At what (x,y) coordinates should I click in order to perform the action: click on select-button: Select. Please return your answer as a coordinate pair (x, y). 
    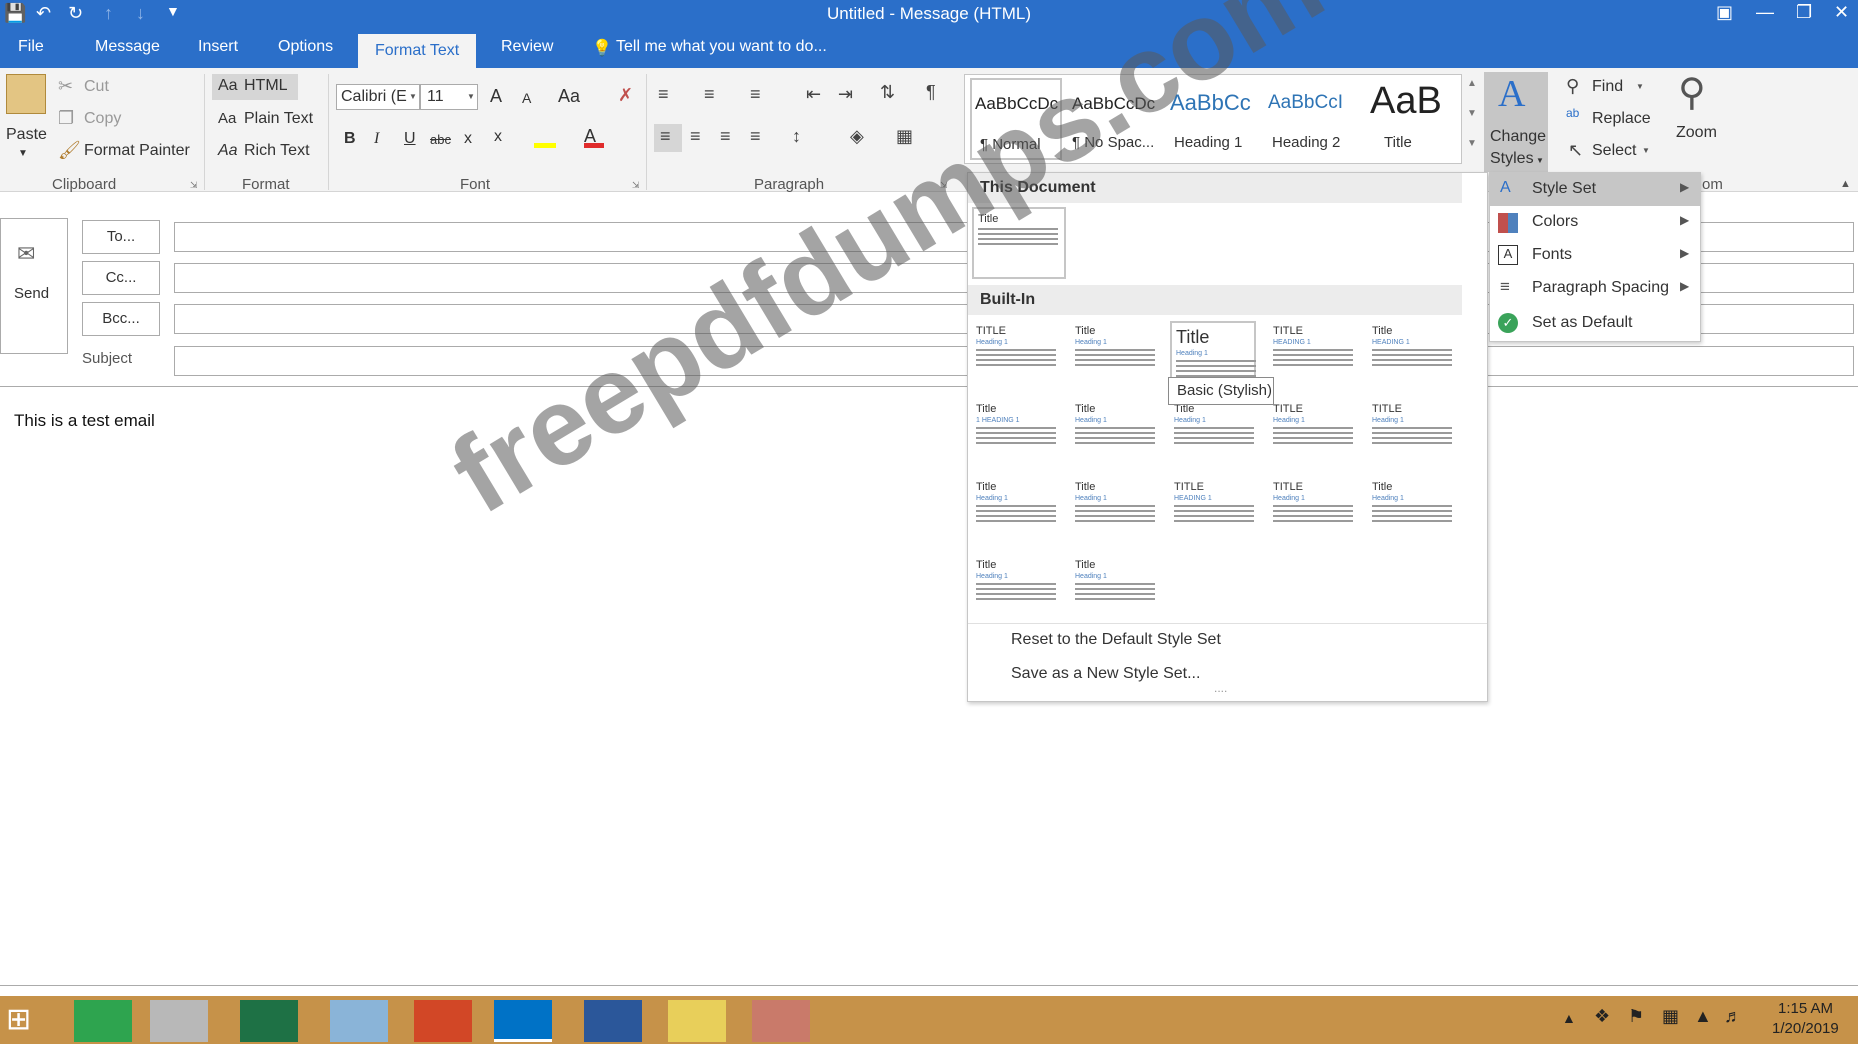
    Looking at the image, I should click on (1614, 151).